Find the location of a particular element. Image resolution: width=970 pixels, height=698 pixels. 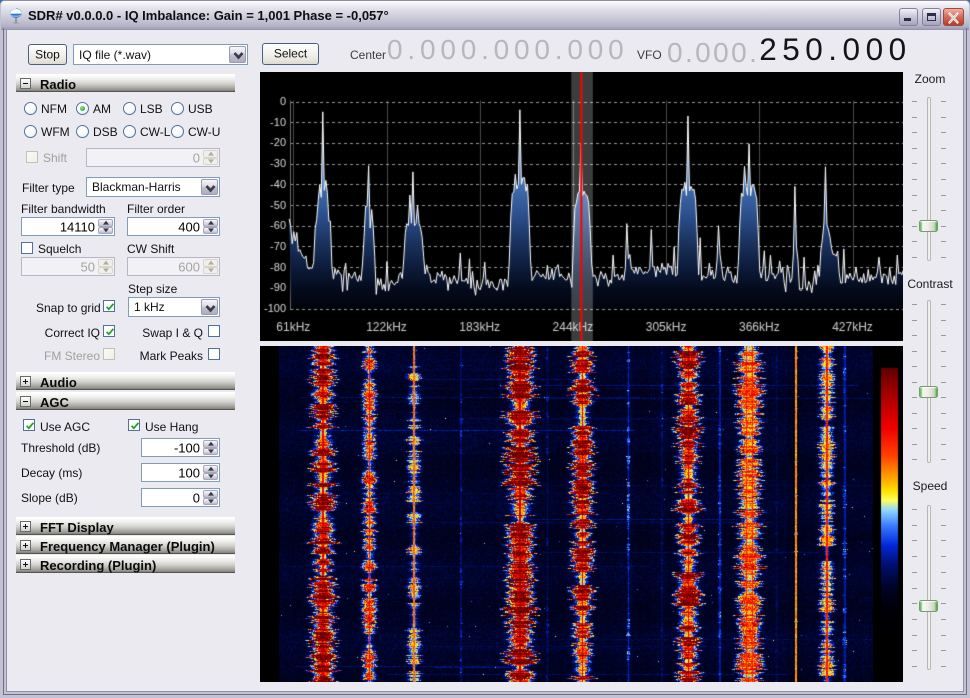

filter-type-dropdown-button is located at coordinates (209, 187).